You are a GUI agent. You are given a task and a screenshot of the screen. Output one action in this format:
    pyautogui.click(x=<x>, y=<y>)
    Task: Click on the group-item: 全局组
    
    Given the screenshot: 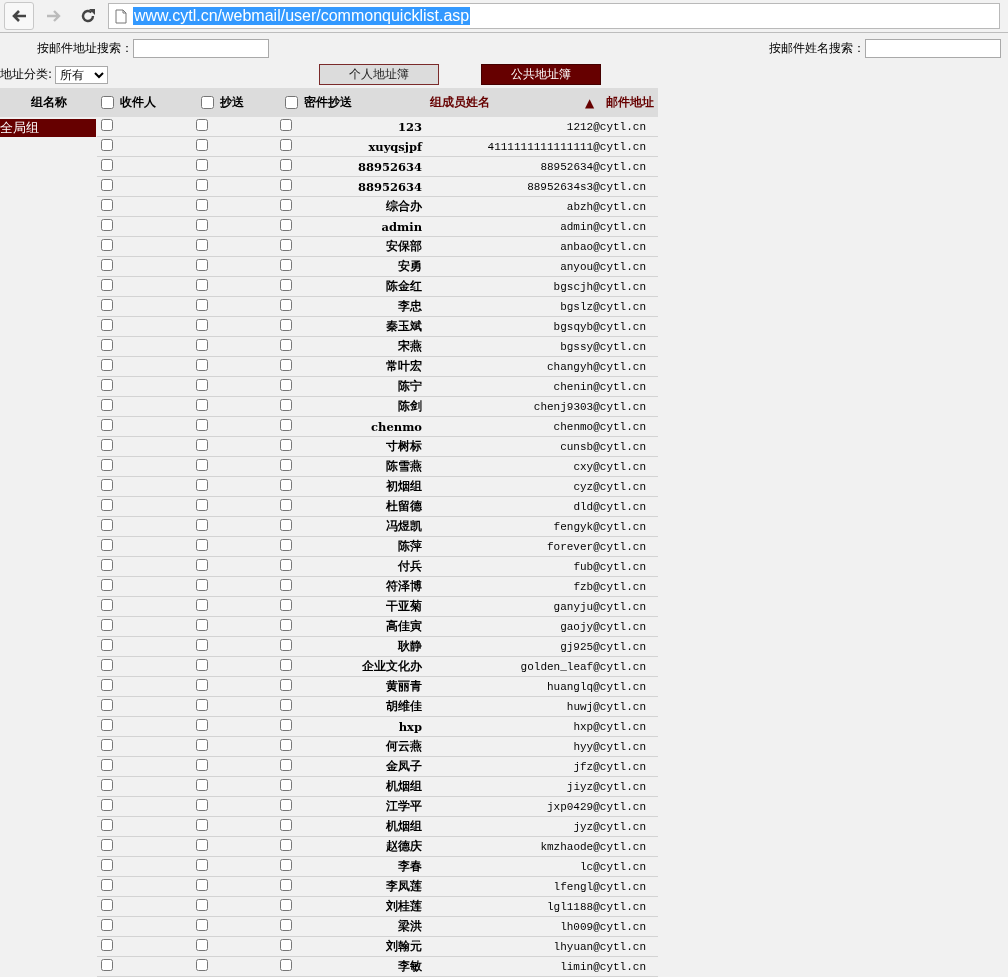 What is the action you would take?
    pyautogui.click(x=48, y=128)
    